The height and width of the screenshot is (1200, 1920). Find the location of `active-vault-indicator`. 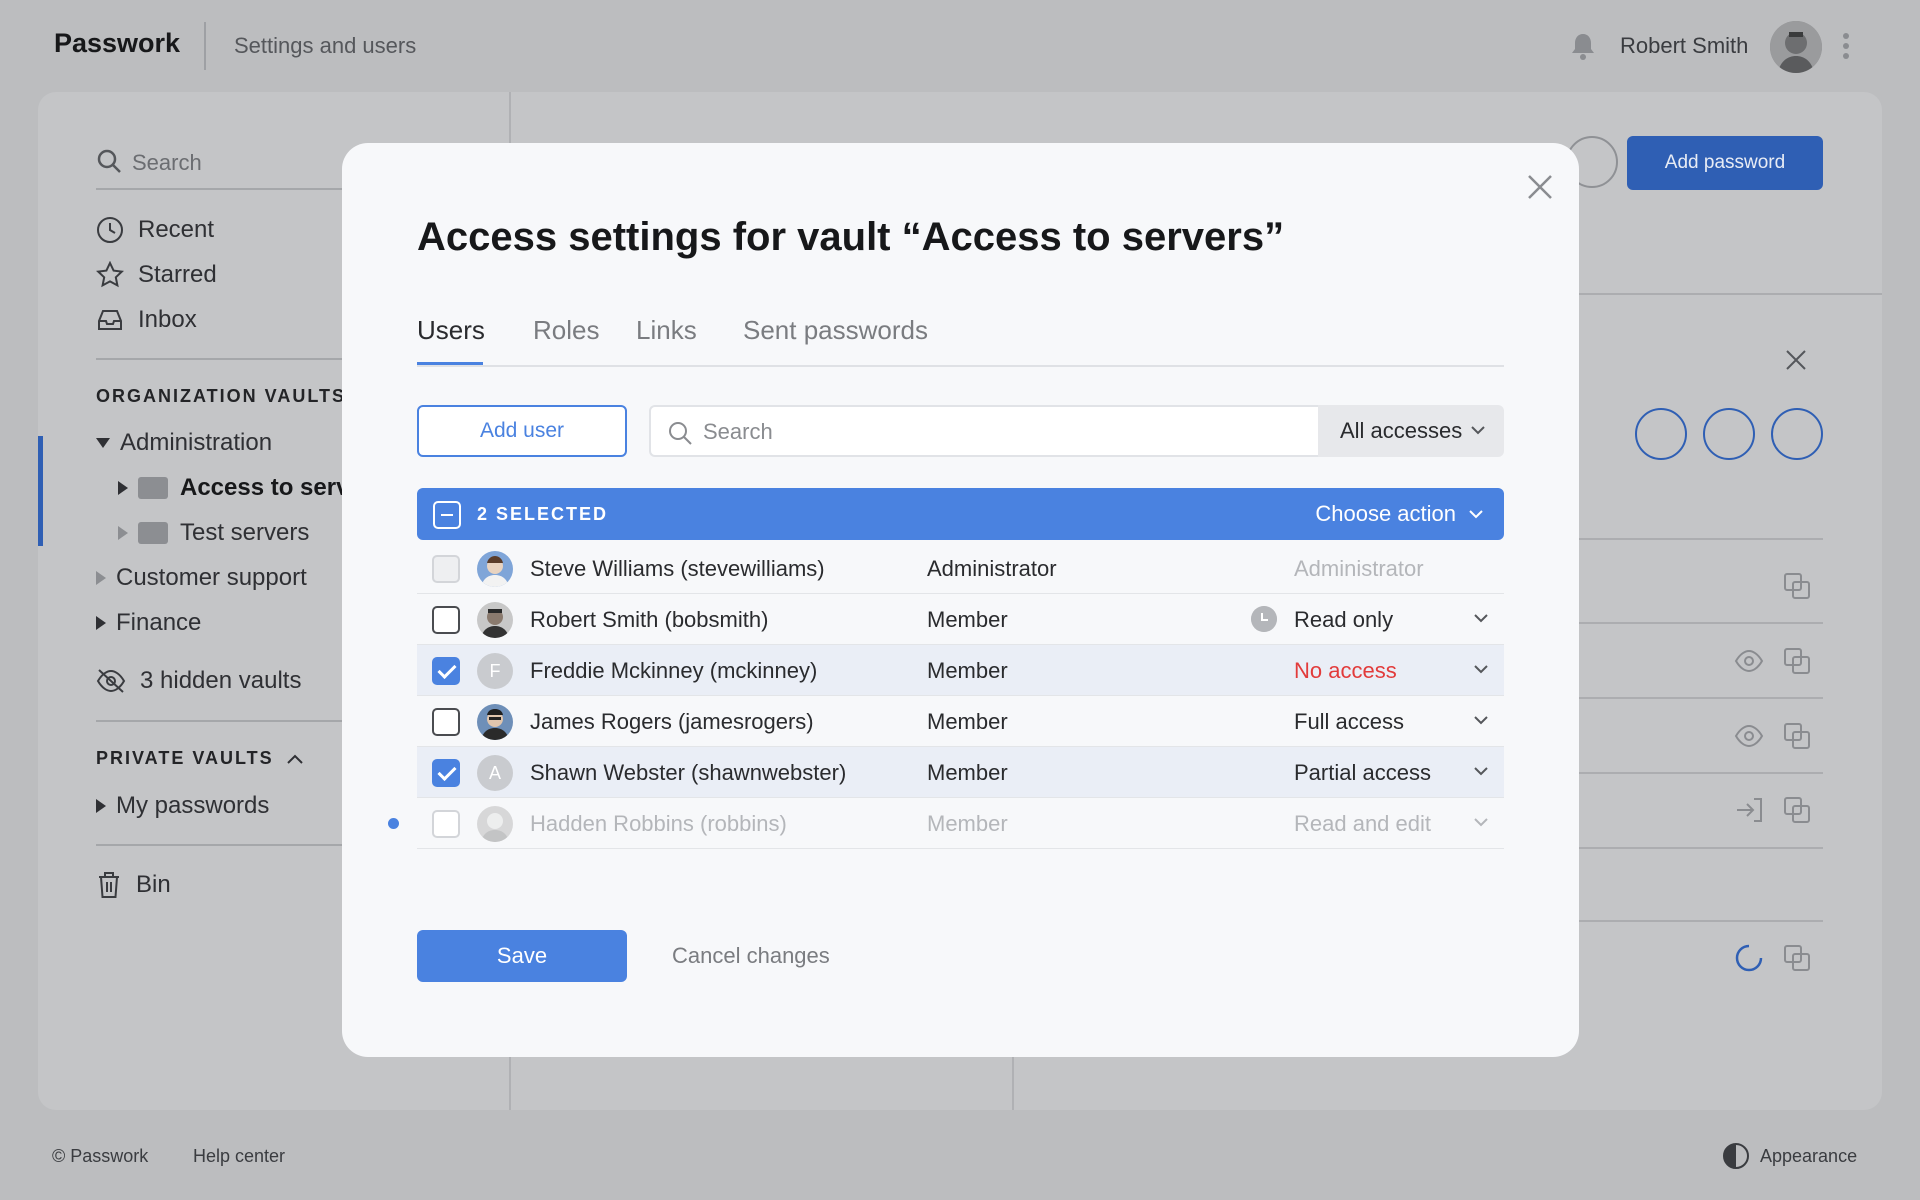

active-vault-indicator is located at coordinates (40, 491).